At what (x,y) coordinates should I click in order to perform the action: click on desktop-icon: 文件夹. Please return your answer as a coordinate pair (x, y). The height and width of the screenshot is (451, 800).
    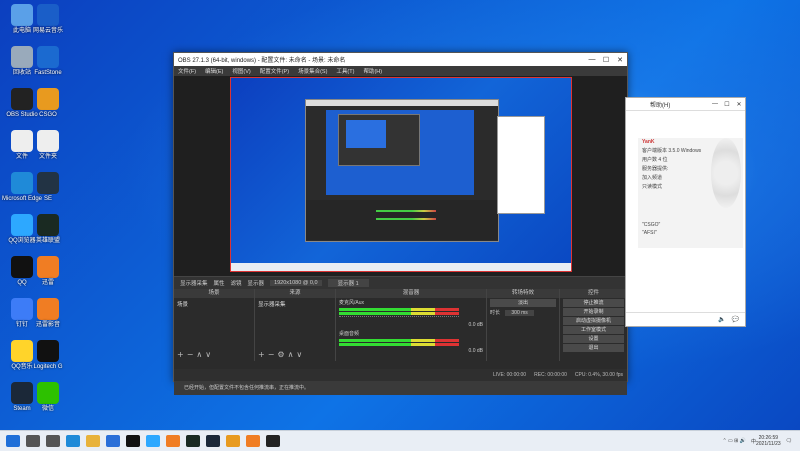
    Looking at the image, I should click on (48, 145).